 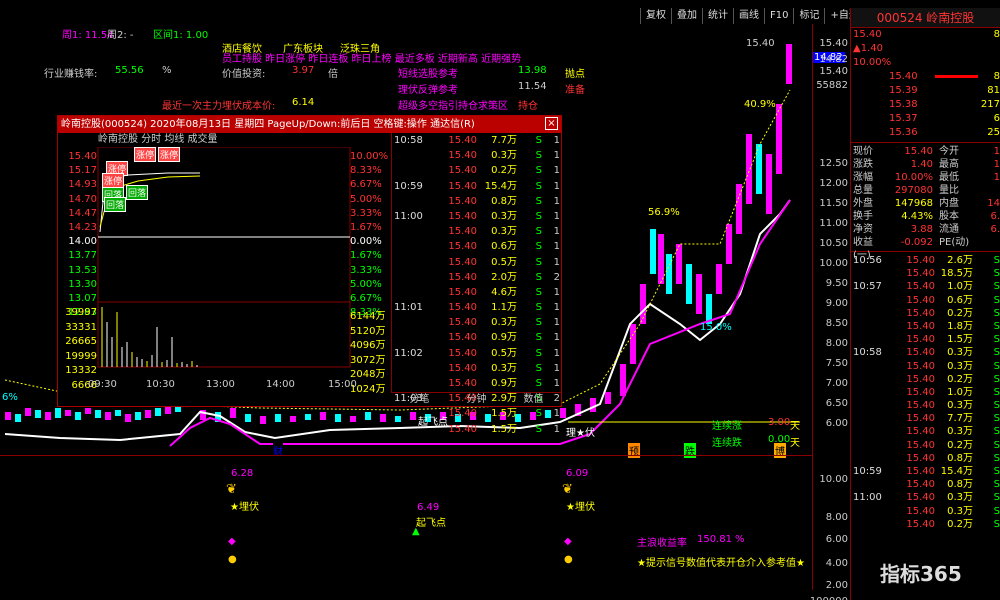 I want to click on order-book-row: 15.37 6, so click(x=925, y=119).